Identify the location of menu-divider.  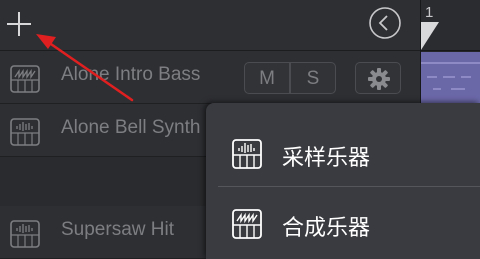
(349, 186).